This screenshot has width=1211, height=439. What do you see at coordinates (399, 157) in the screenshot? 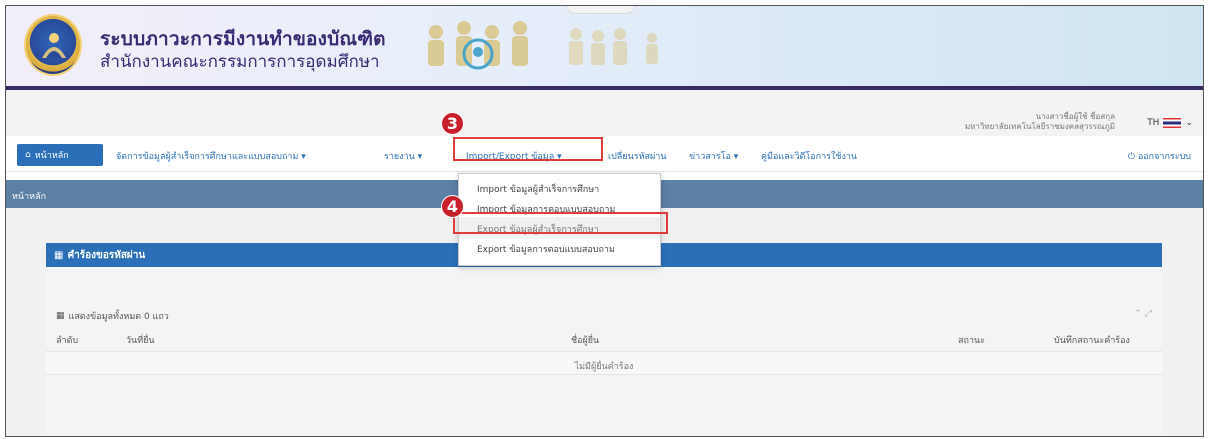
I see `nav-report-label: รายงาน` at bounding box center [399, 157].